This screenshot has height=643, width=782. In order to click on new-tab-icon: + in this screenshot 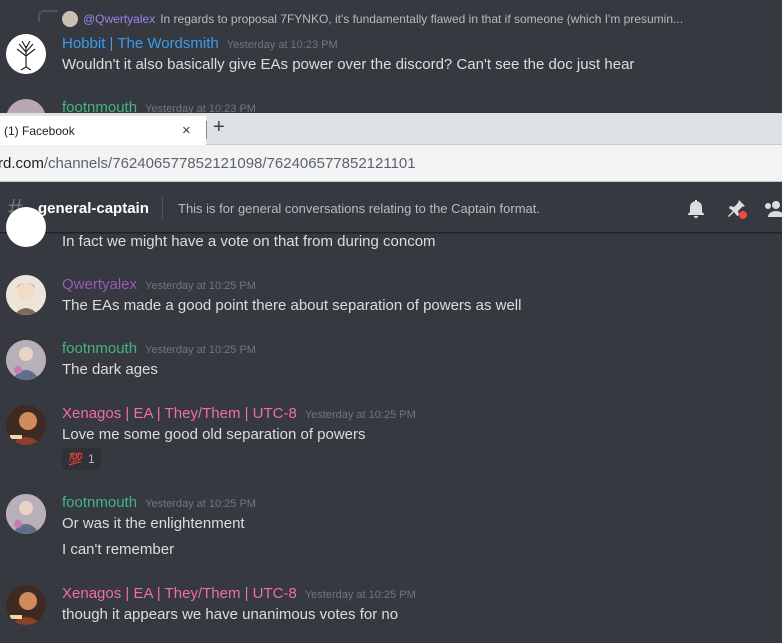, I will do `click(219, 127)`.